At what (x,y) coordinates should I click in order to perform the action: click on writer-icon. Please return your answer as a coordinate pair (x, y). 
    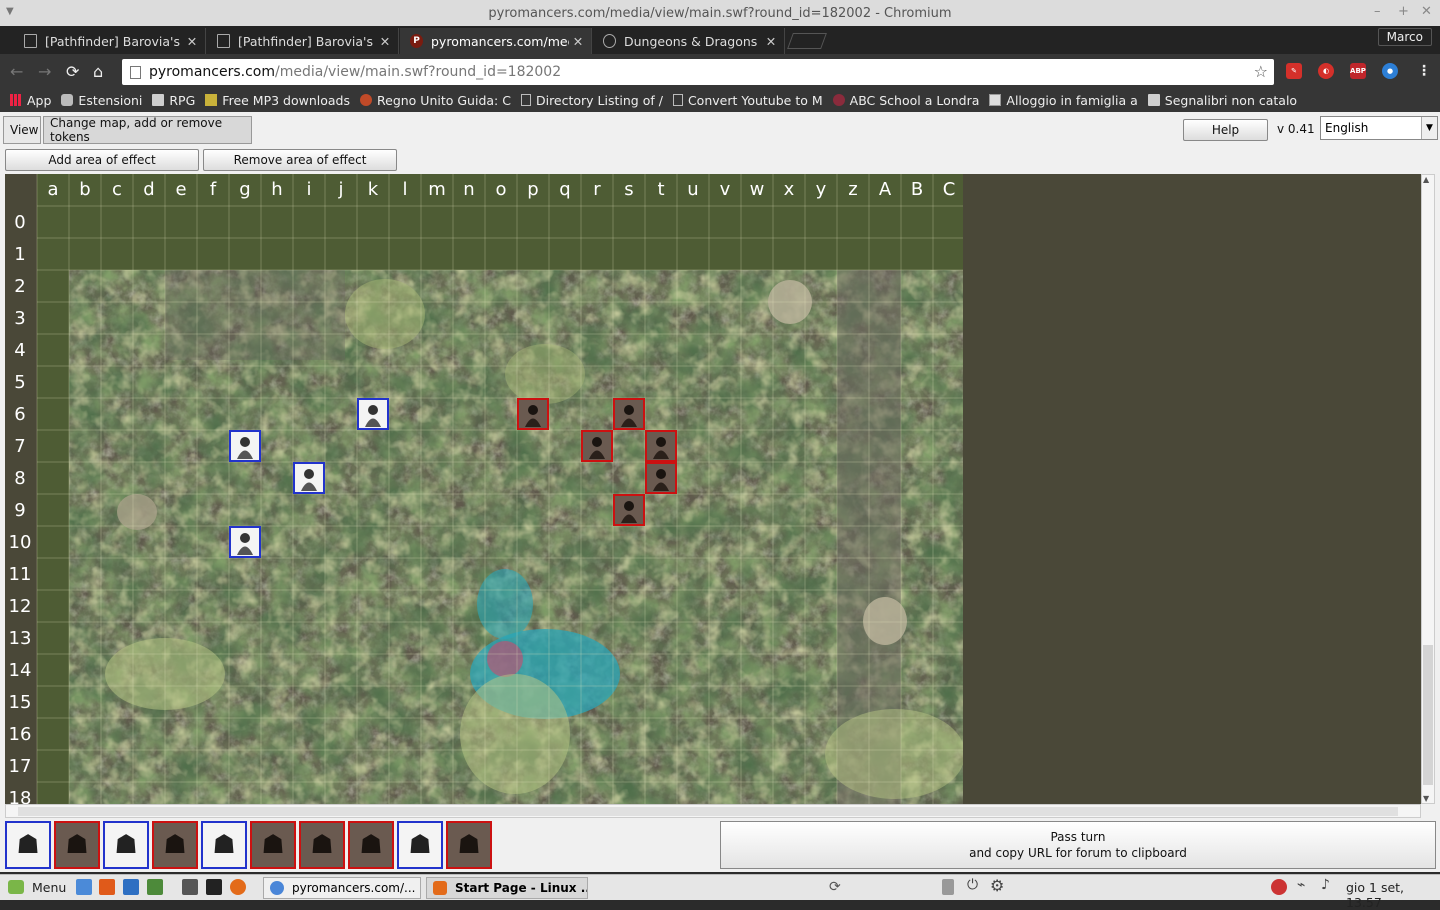
    Looking at the image, I should click on (131, 887).